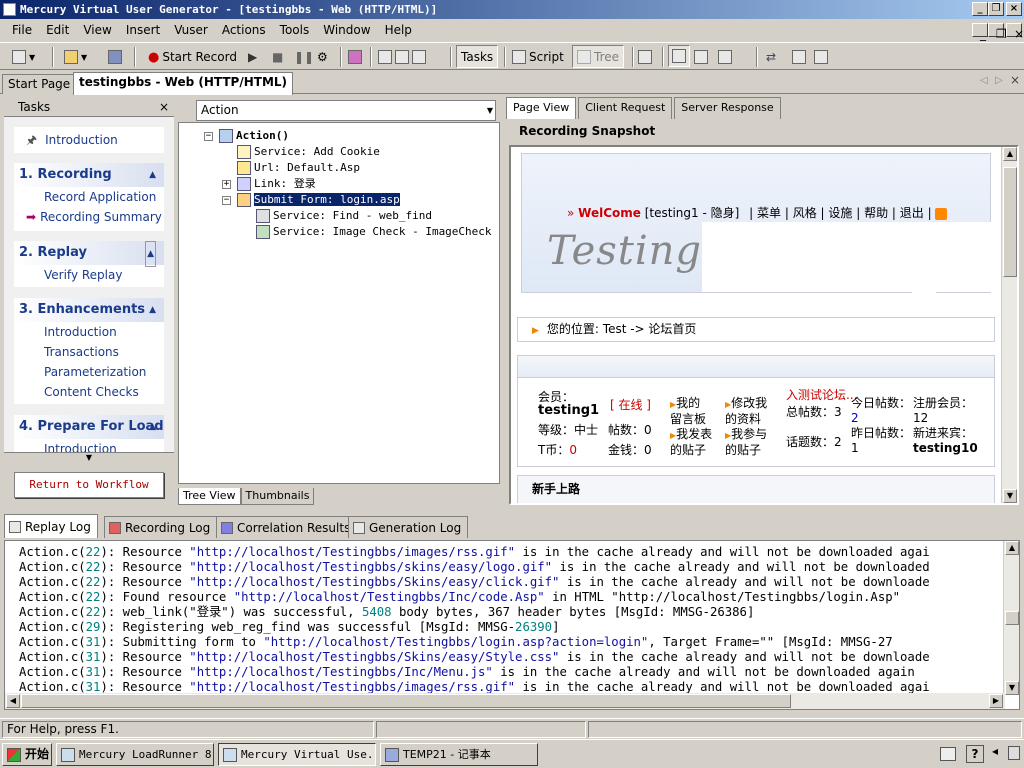  What do you see at coordinates (799, 57) in the screenshot?
I see `grid-icon` at bounding box center [799, 57].